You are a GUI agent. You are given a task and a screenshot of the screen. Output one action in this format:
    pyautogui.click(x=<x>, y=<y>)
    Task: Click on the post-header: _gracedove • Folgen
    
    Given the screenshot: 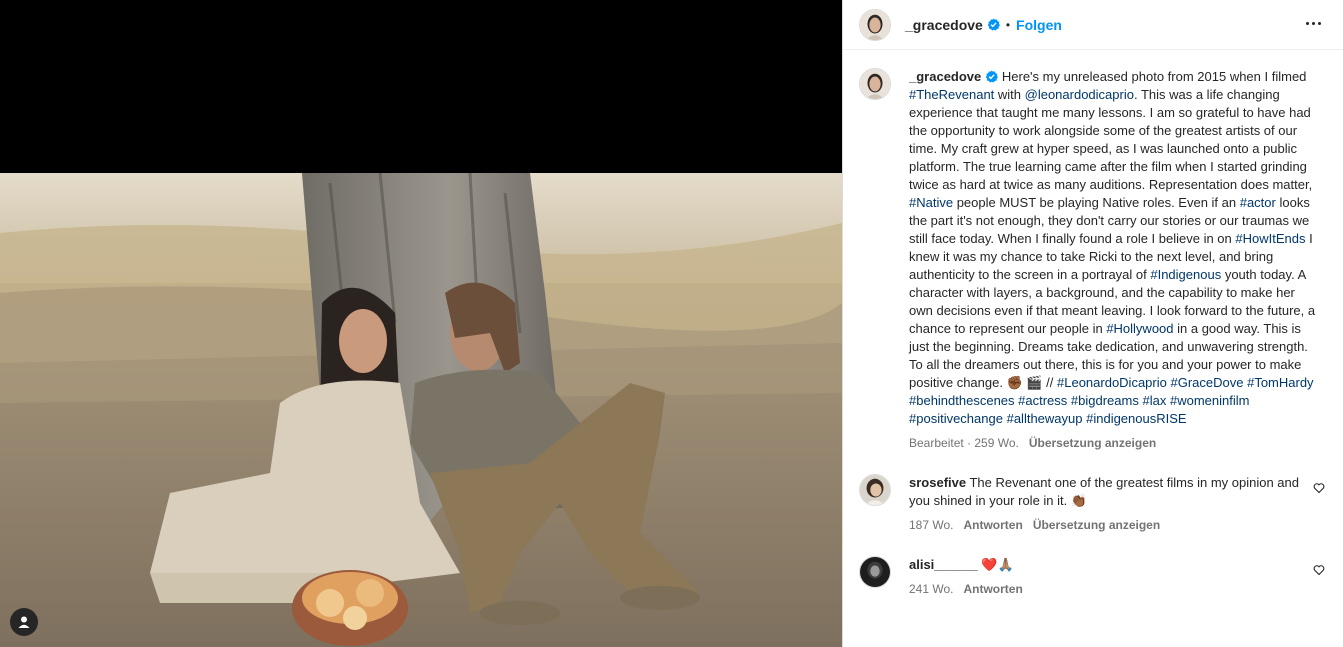 What is the action you would take?
    pyautogui.click(x=1093, y=25)
    